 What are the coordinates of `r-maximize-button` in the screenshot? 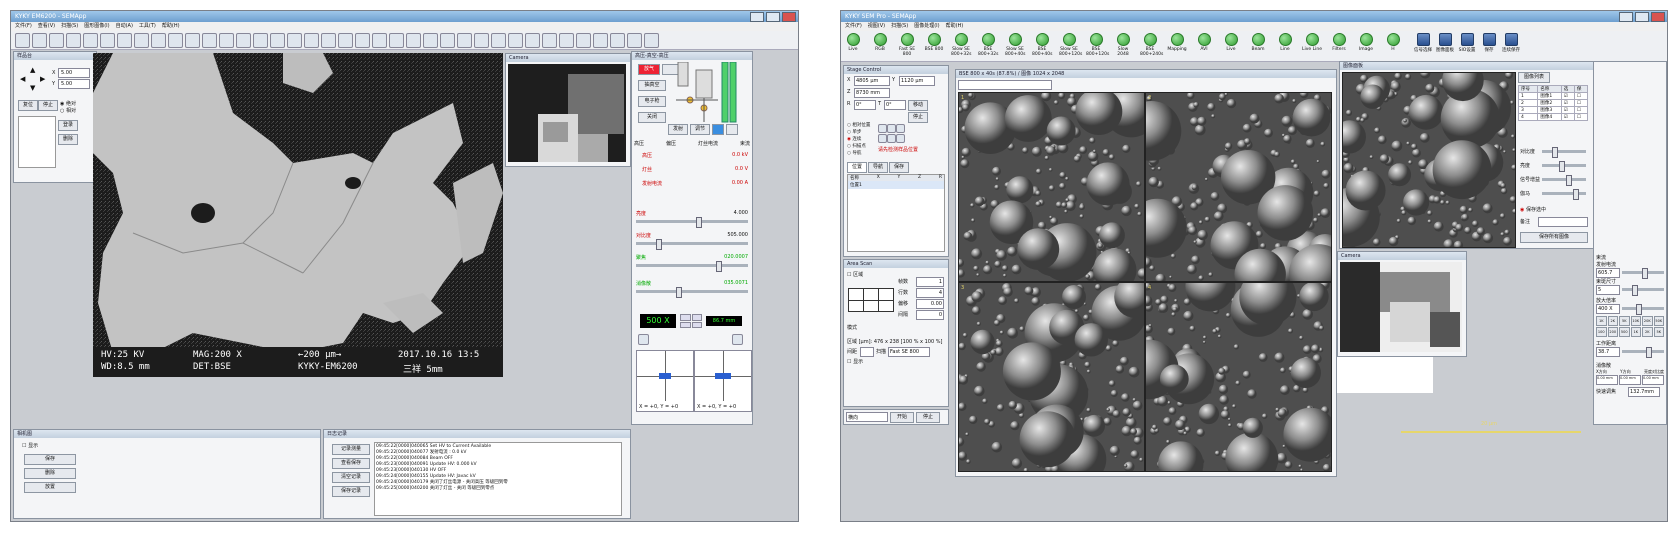 It's located at (1642, 17).